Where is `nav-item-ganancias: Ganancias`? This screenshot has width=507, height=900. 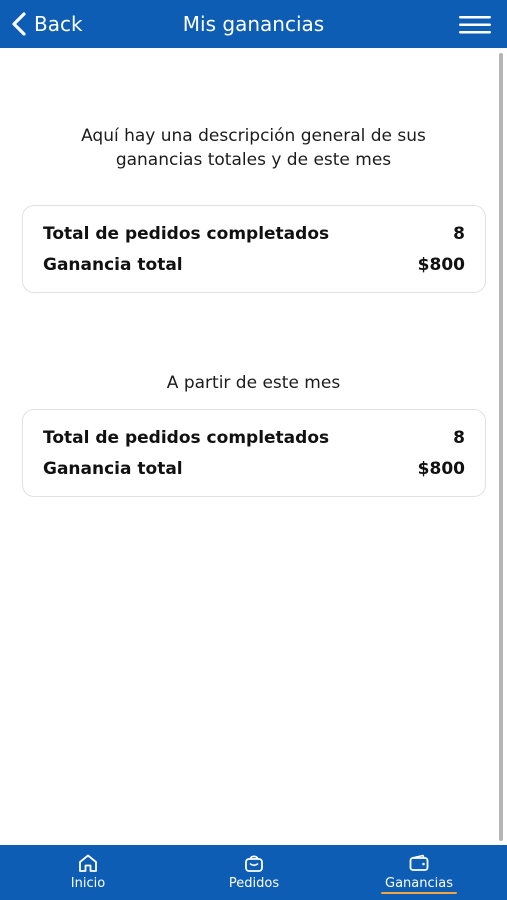
nav-item-ganancias: Ganancias is located at coordinates (419, 872).